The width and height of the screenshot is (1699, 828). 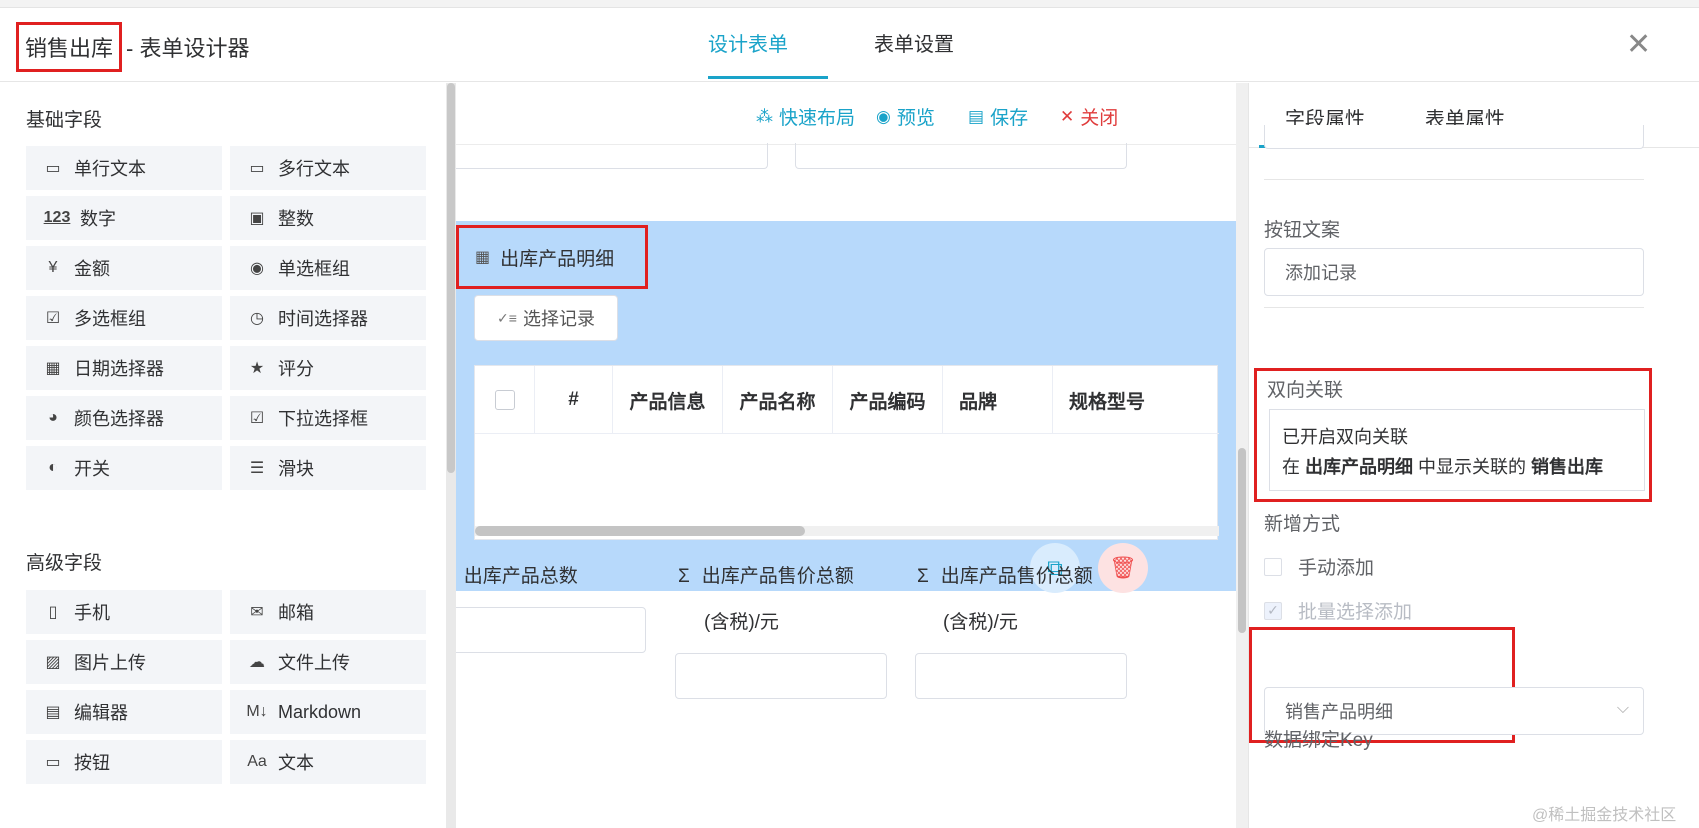 What do you see at coordinates (98, 219) in the screenshot?
I see `field-item-label: 数字` at bounding box center [98, 219].